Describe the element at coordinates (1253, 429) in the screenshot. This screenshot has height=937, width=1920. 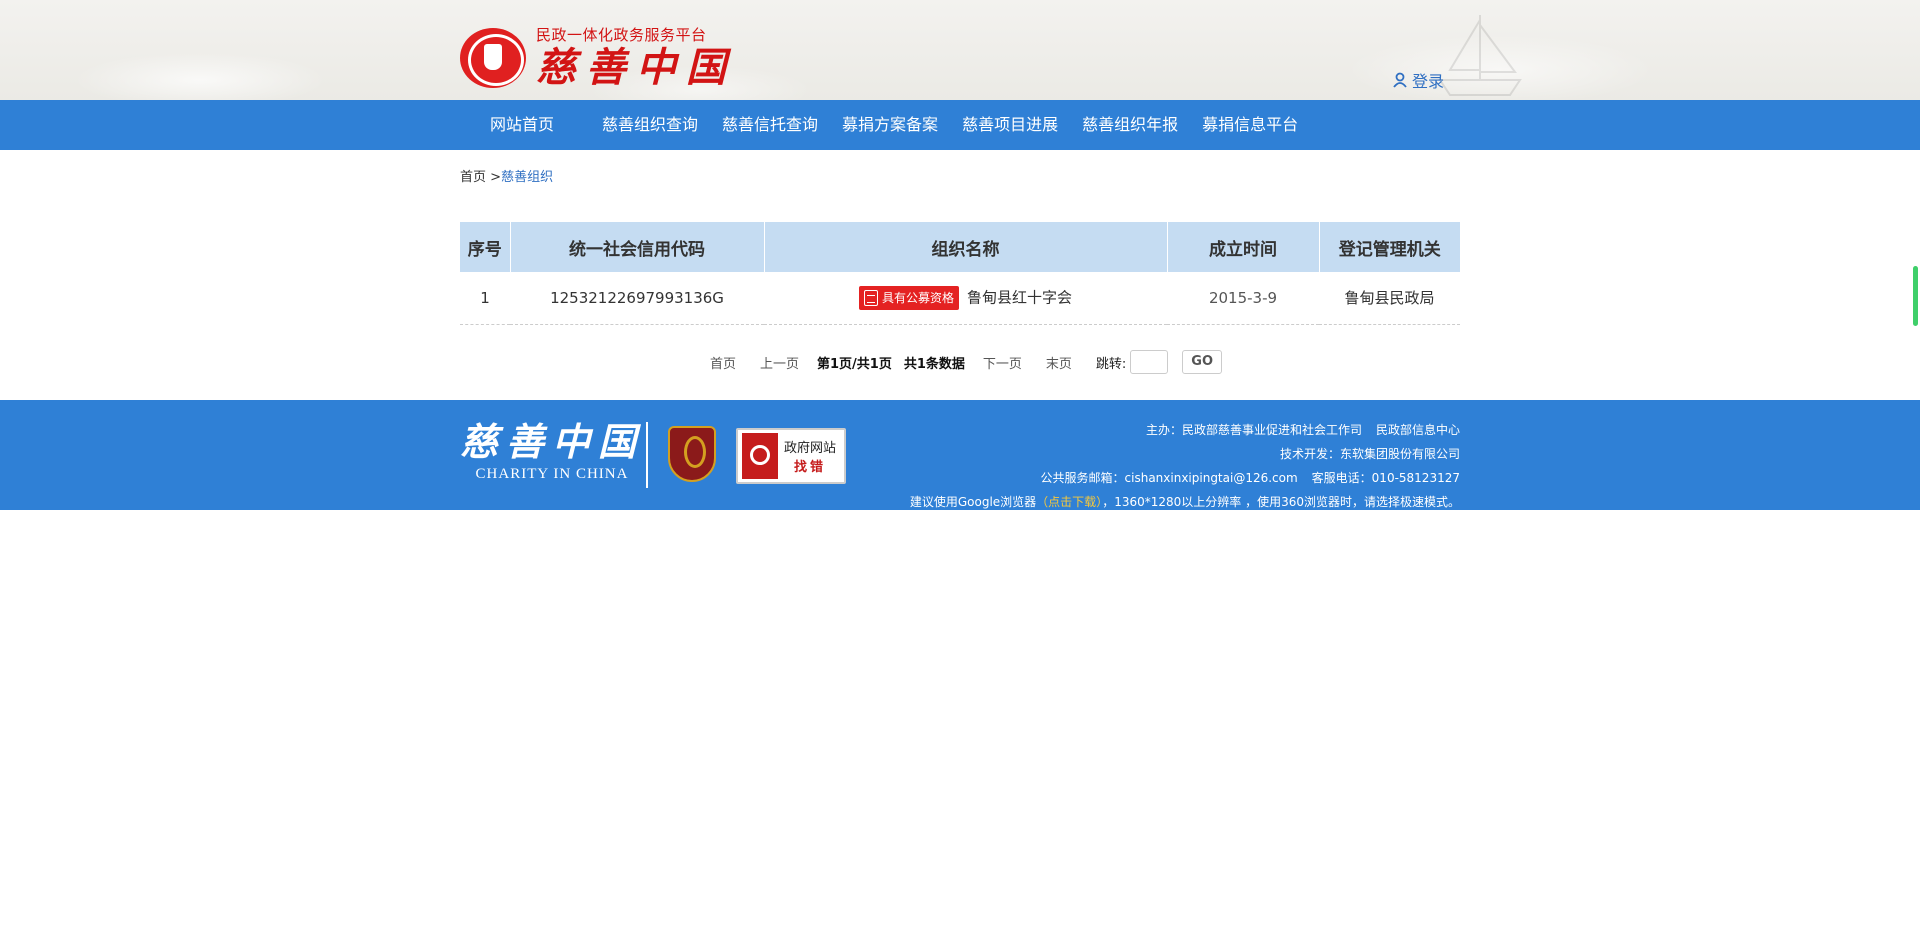
I see `footer-sponsor: 主办：民政部慈善事业促进和社会工作司` at that location.